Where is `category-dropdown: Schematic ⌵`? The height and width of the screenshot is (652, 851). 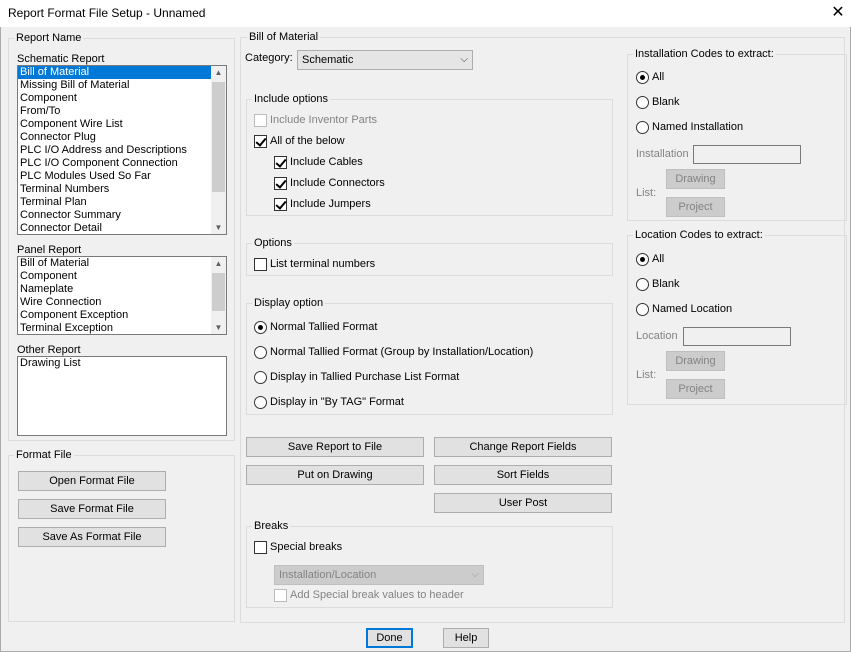
category-dropdown: Schematic ⌵ is located at coordinates (385, 60).